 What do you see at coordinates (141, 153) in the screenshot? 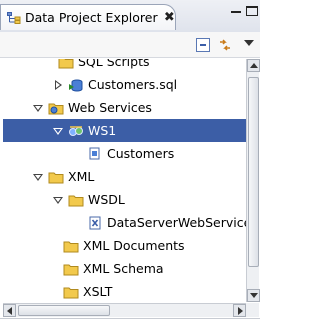
I see `tree-item-label: Customers` at bounding box center [141, 153].